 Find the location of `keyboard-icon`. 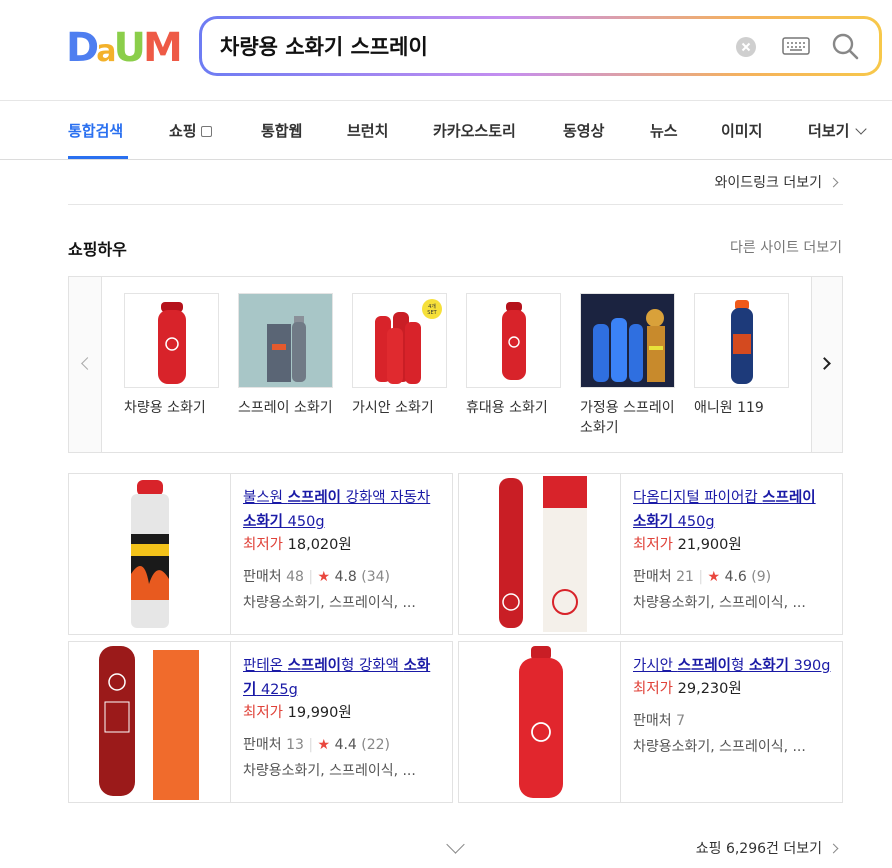

keyboard-icon is located at coordinates (796, 46).